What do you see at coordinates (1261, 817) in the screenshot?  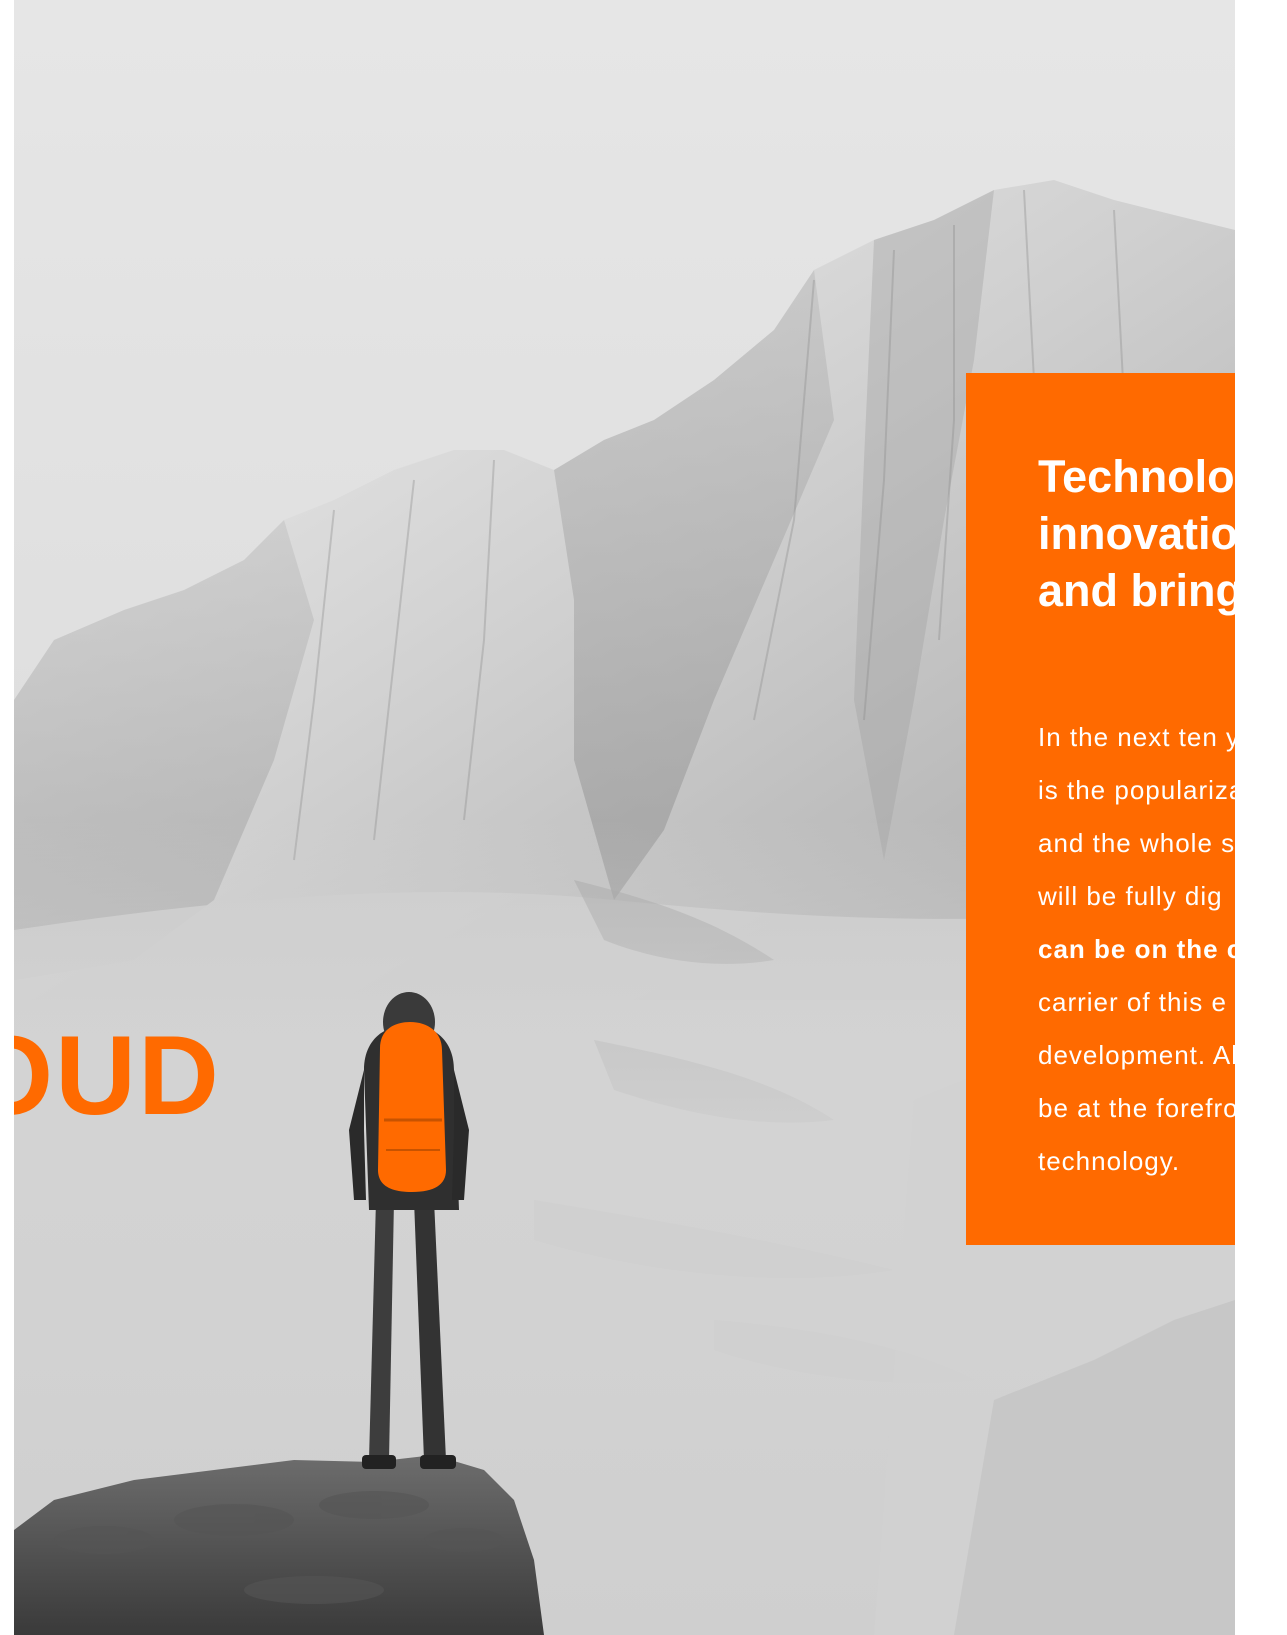 I see `page-margin-right` at bounding box center [1261, 817].